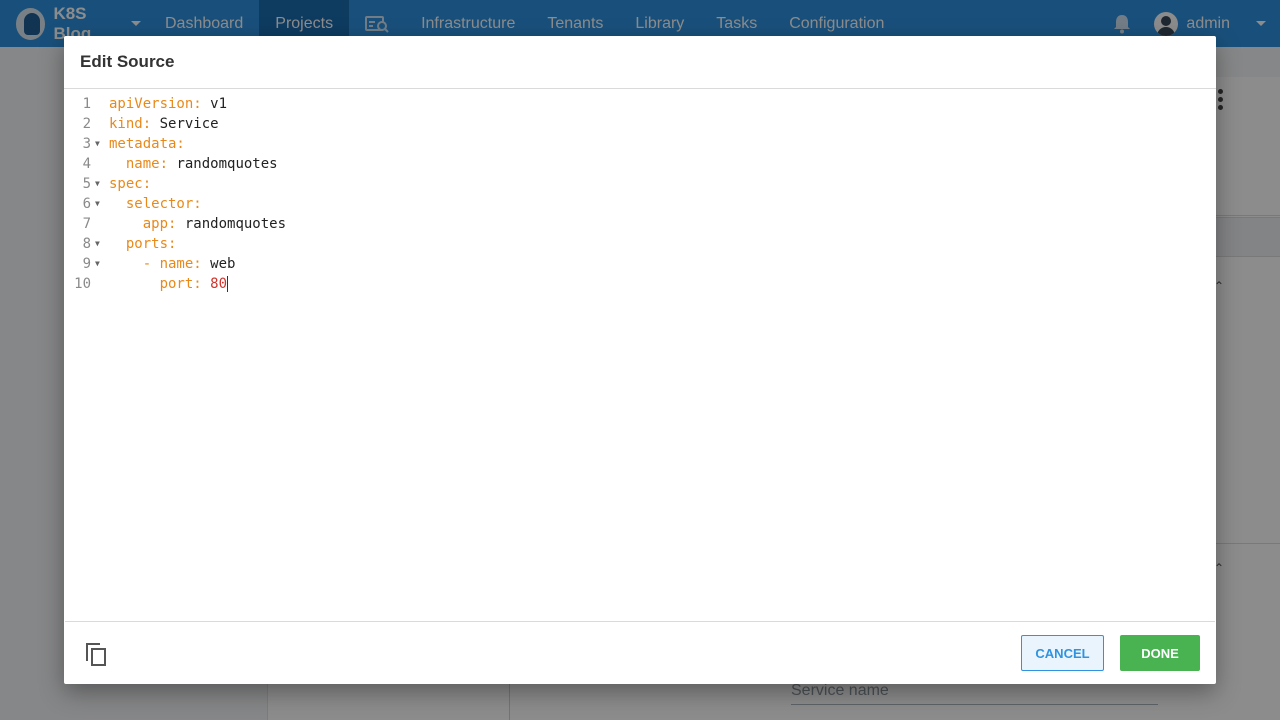 The height and width of the screenshot is (720, 1280). I want to click on line-number: 1, so click(86, 104).